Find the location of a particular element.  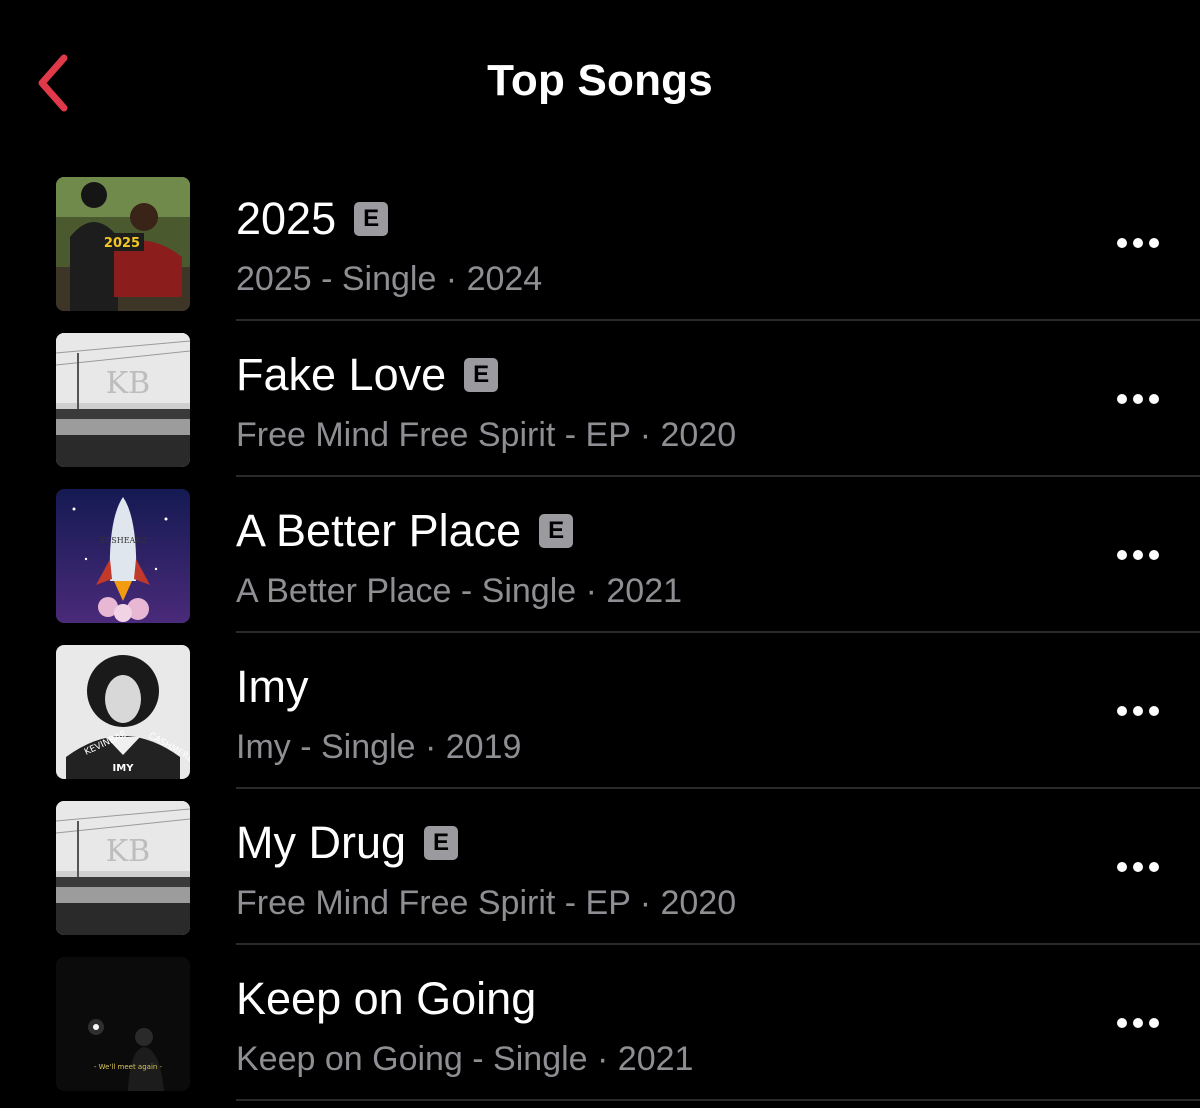

page-title: Top Songs is located at coordinates (600, 80).